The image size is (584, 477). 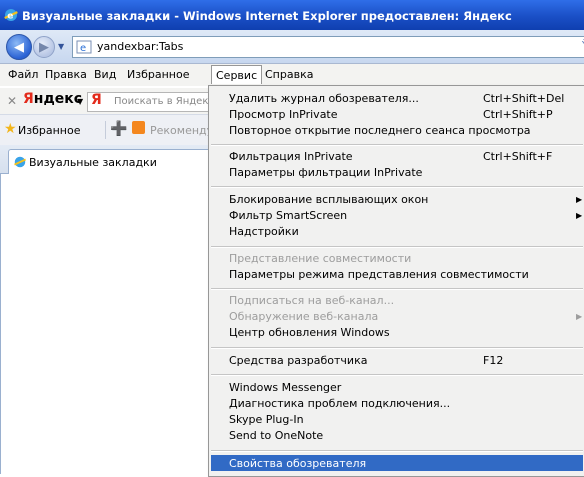 What do you see at coordinates (20, 163) in the screenshot?
I see `ie-icon` at bounding box center [20, 163].